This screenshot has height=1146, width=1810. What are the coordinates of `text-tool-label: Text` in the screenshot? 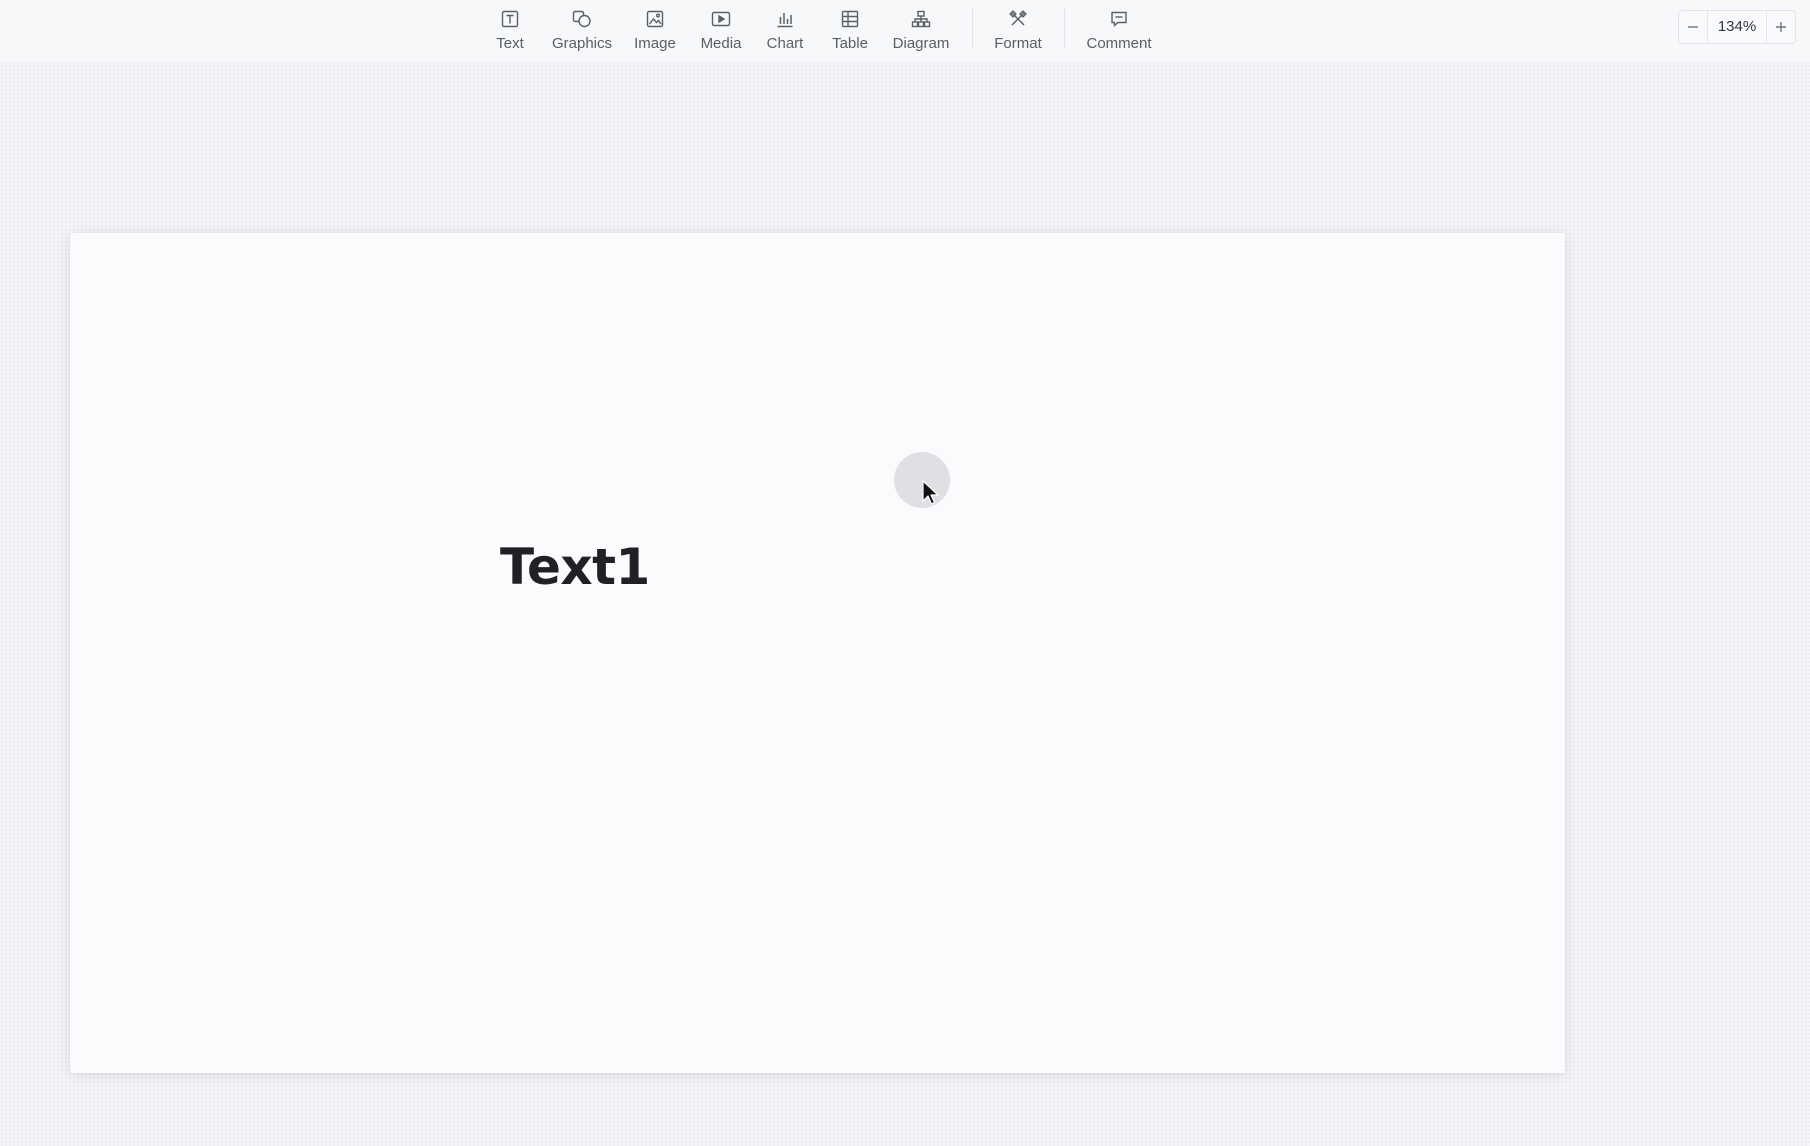 It's located at (510, 43).